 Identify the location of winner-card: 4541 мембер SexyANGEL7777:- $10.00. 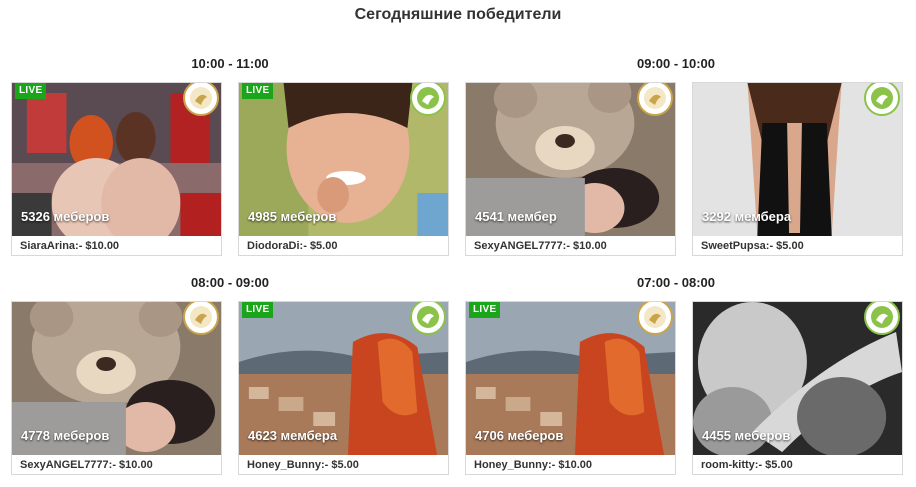
(570, 169).